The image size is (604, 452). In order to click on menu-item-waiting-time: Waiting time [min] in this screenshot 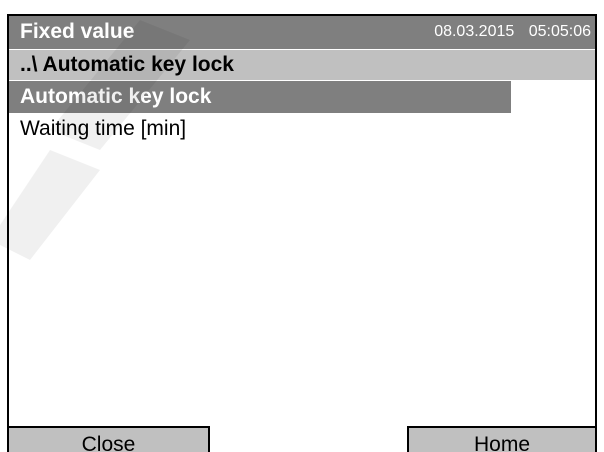, I will do `click(260, 129)`.